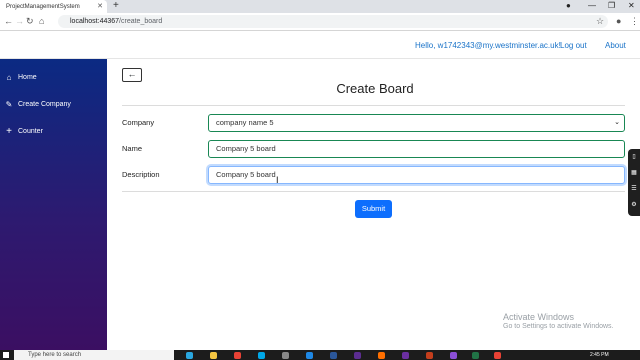 Image resolution: width=640 pixels, height=360 pixels. I want to click on name-input: Company 5 board, so click(416, 149).